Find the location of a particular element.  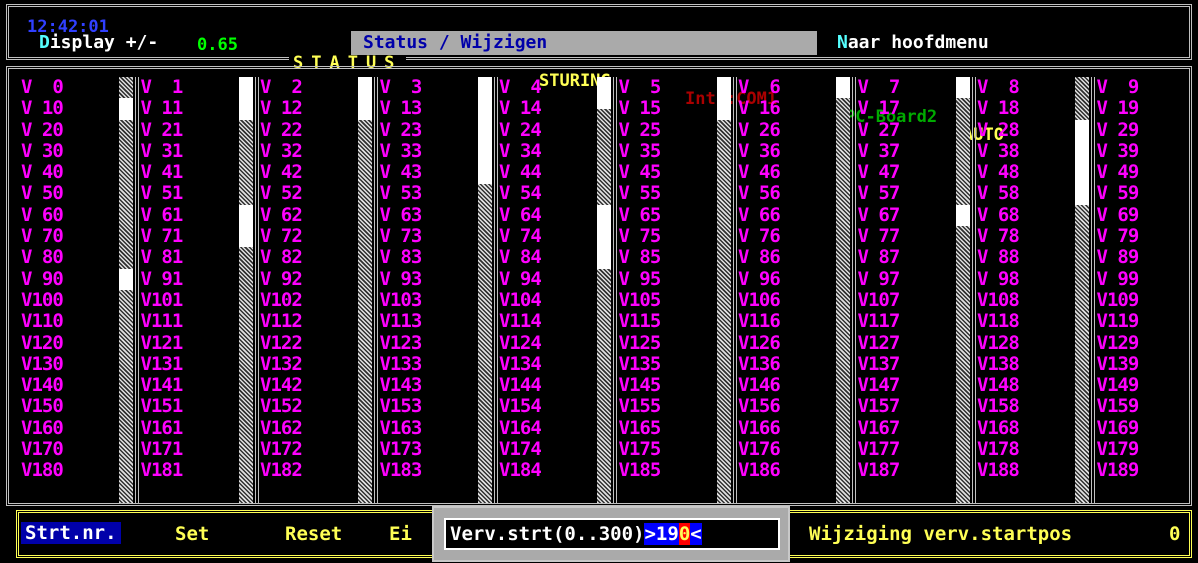

v-cell: V 74 is located at coordinates (547, 236).